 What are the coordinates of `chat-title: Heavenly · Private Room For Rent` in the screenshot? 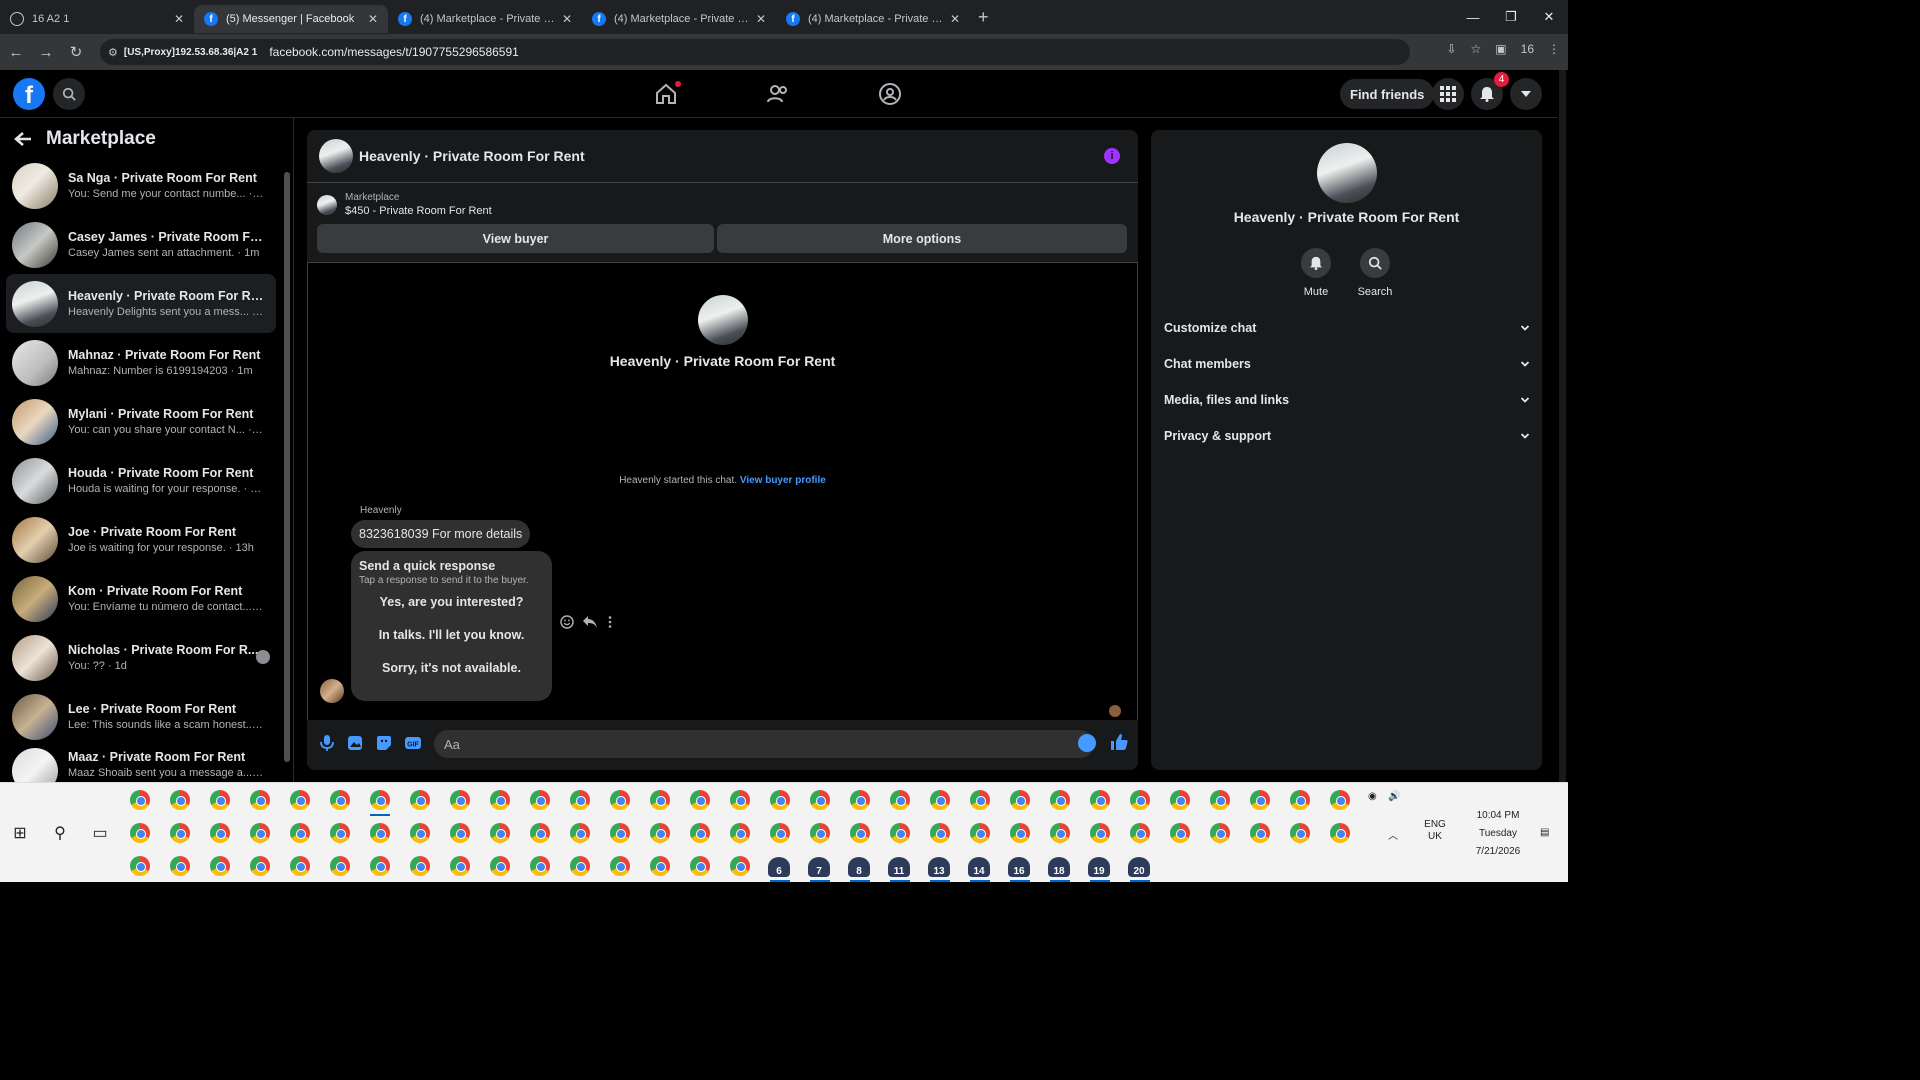 It's located at (472, 156).